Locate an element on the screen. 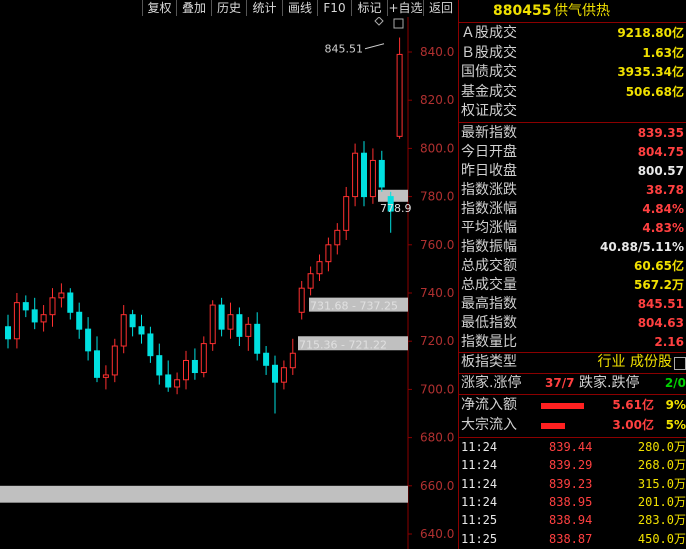 This screenshot has height=549, width=686. y-tick-label: 660.0 is located at coordinates (437, 486).